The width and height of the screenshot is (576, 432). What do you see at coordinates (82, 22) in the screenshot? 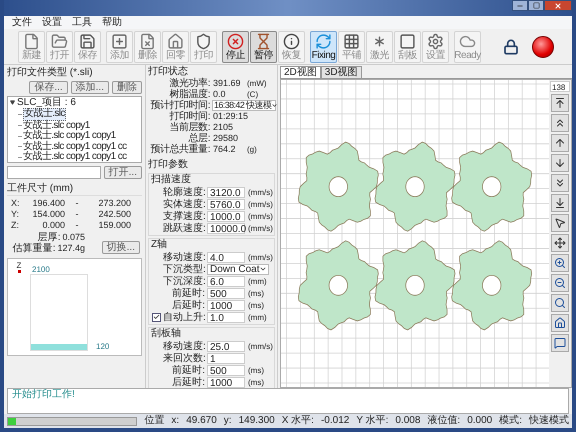
I see `menu-item: 工具` at bounding box center [82, 22].